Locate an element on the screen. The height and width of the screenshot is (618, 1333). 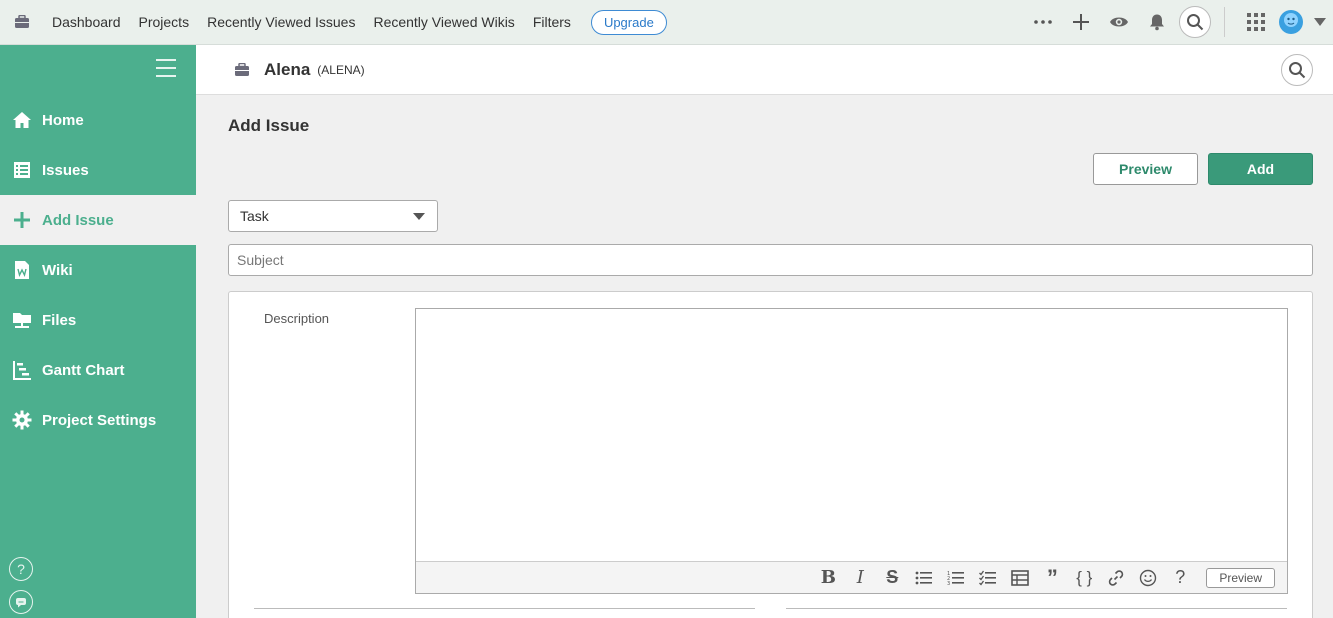
preview-button: Preview is located at coordinates (1145, 169).